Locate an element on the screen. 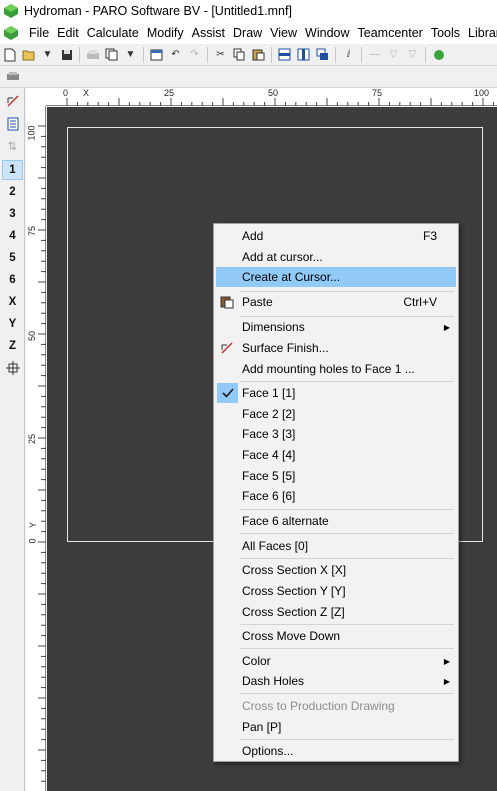 This screenshot has height=791, width=497. menu-file: File is located at coordinates (39, 33).